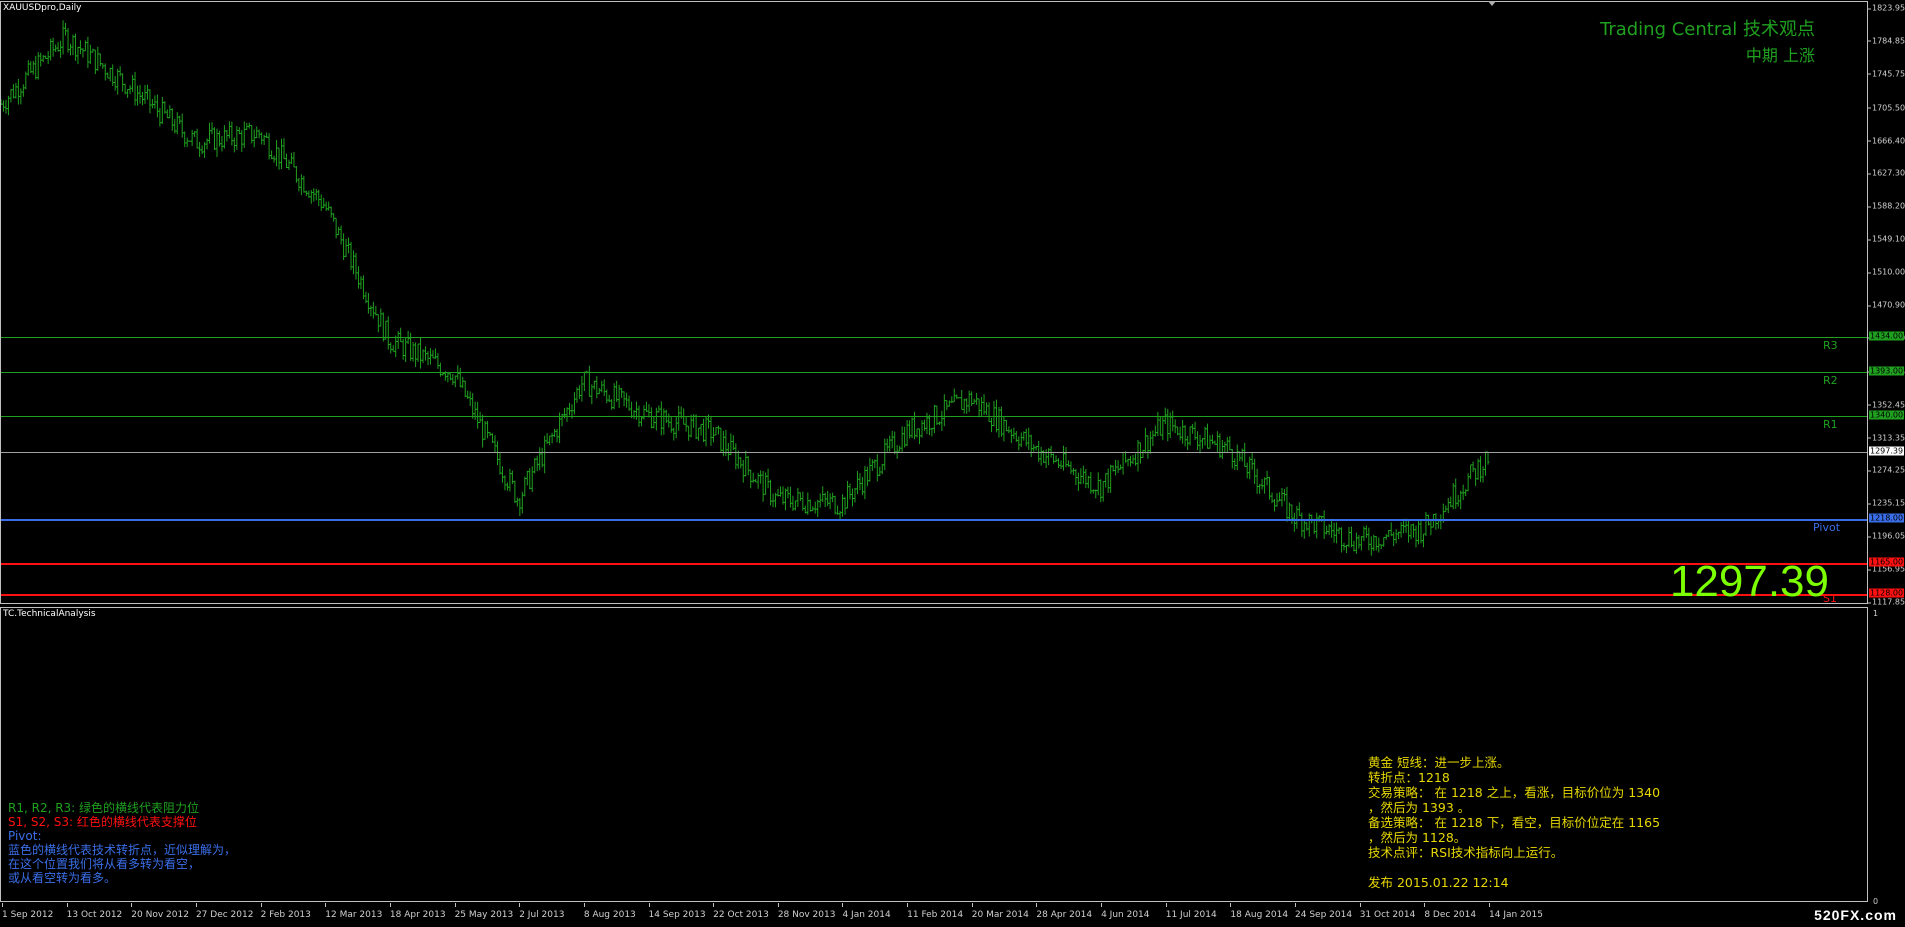 This screenshot has width=1905, height=927. Describe the element at coordinates (1191, 911) in the screenshot. I see `date-tick: 11 Jul 2014` at that location.